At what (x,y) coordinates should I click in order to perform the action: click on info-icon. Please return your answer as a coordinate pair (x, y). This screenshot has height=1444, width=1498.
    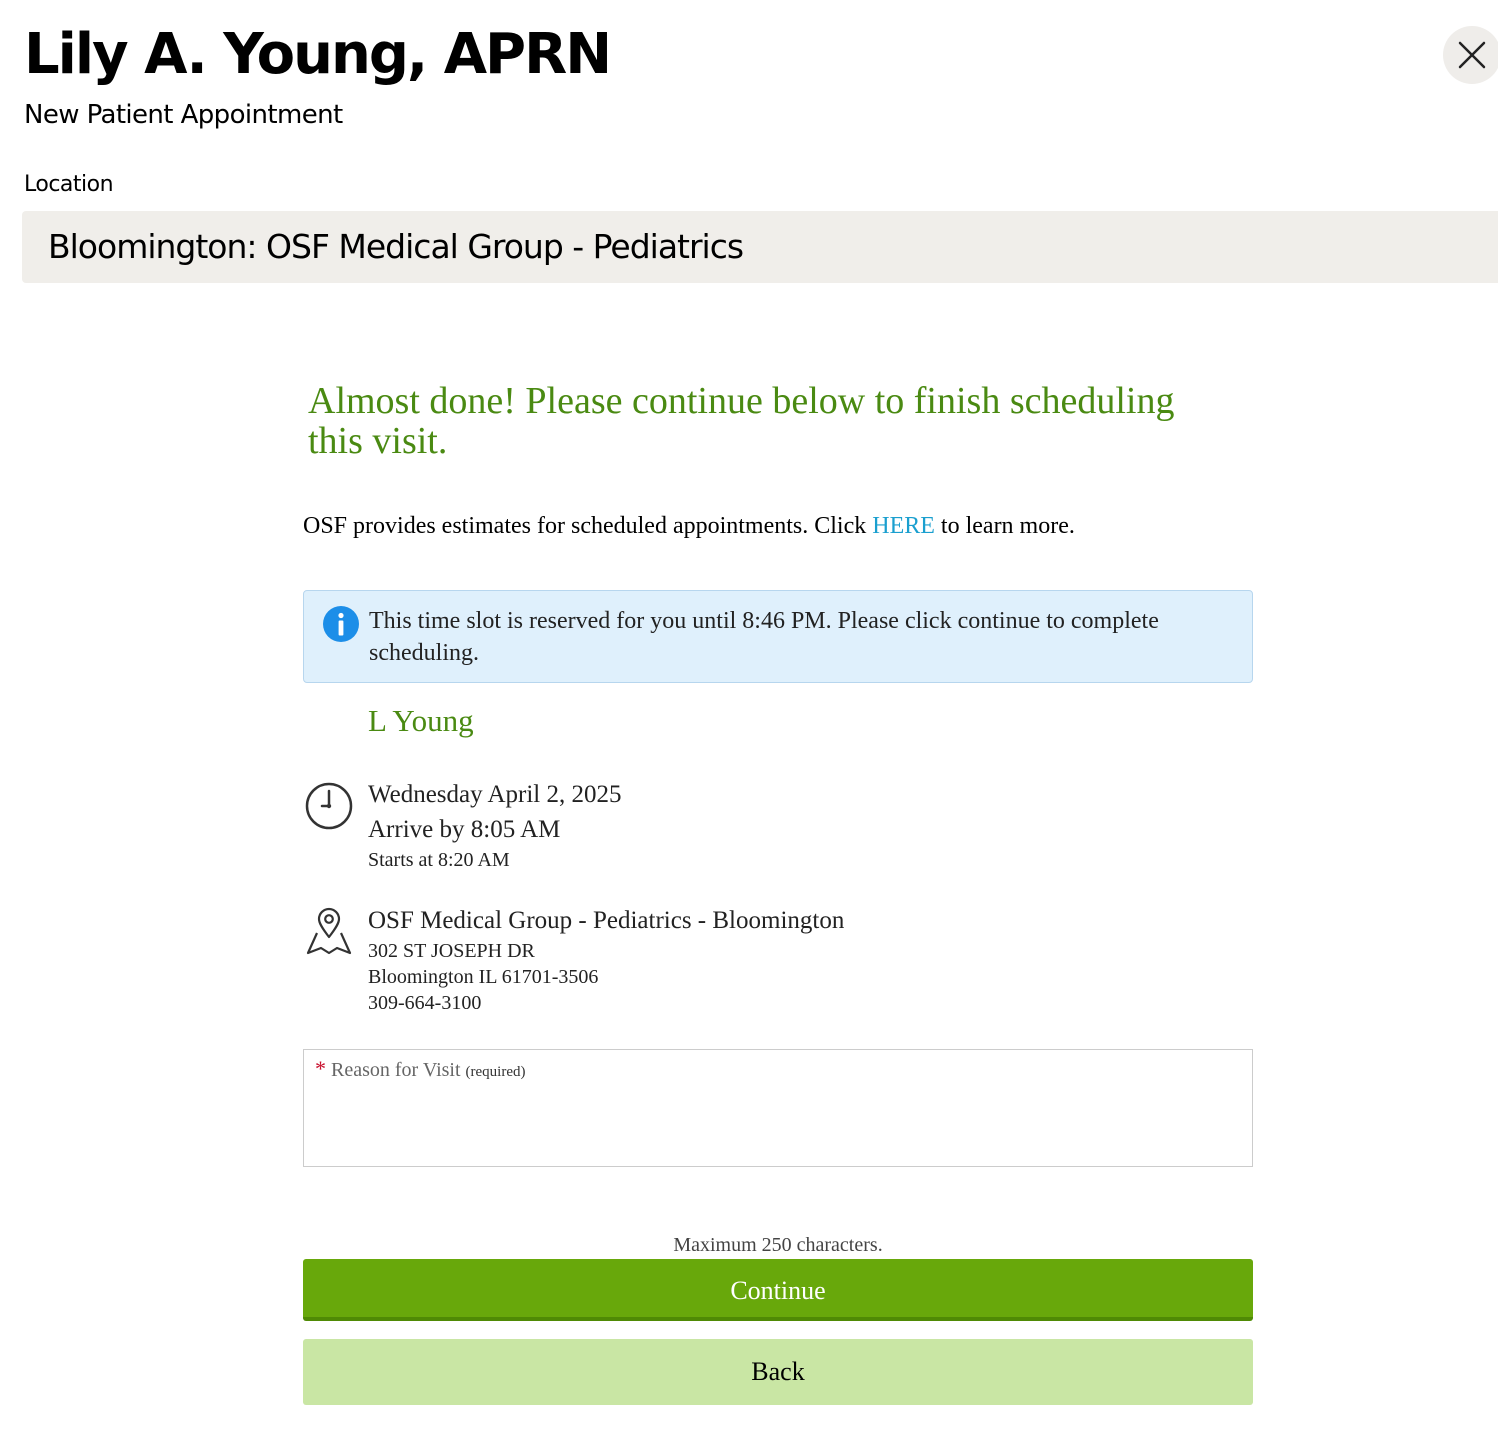
    Looking at the image, I should click on (341, 624).